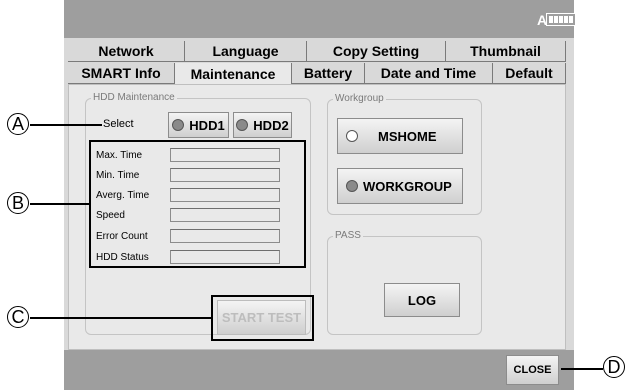 The width and height of the screenshot is (632, 390). What do you see at coordinates (561, 19) in the screenshot?
I see `battery-icon` at bounding box center [561, 19].